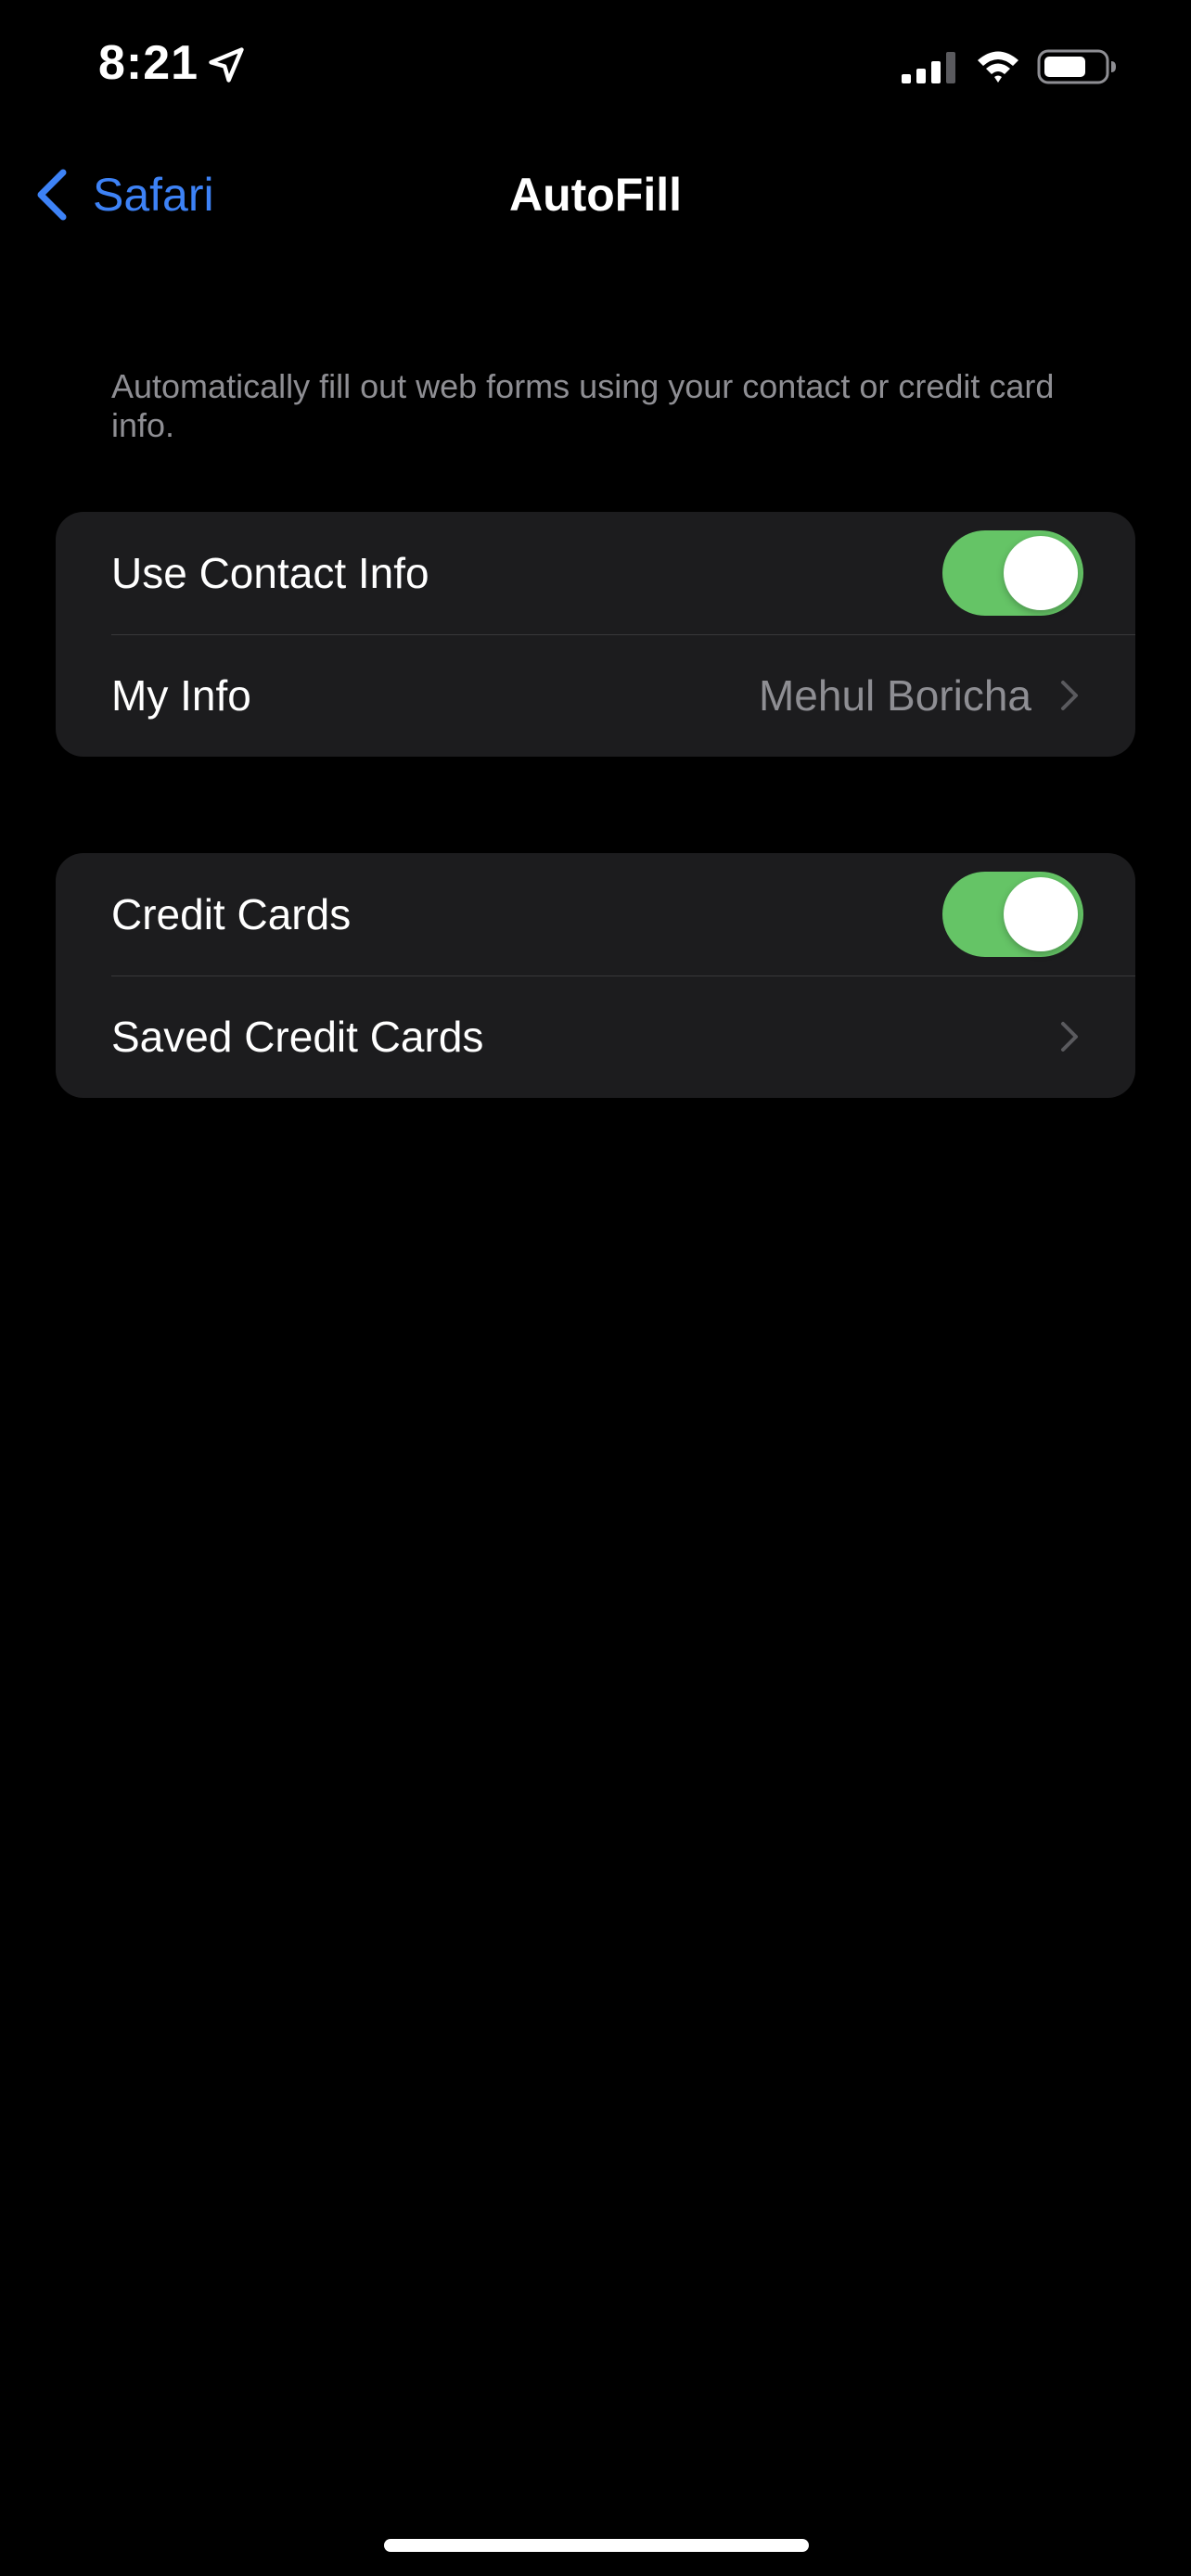 This screenshot has height=2576, width=1191. I want to click on row-label: Credit Cards, so click(231, 914).